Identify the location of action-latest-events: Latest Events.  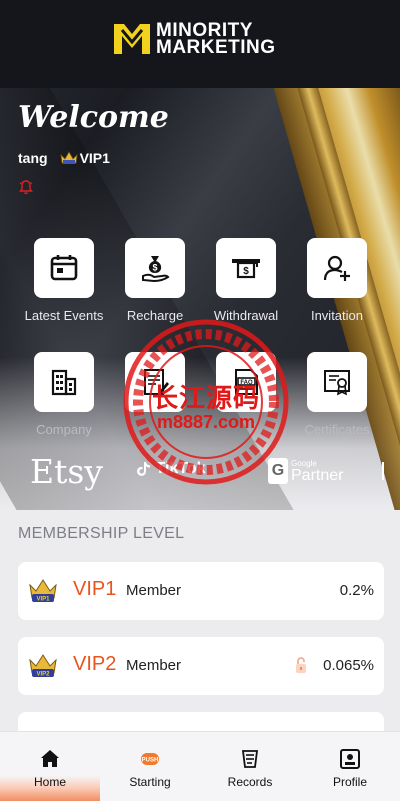
(64, 280).